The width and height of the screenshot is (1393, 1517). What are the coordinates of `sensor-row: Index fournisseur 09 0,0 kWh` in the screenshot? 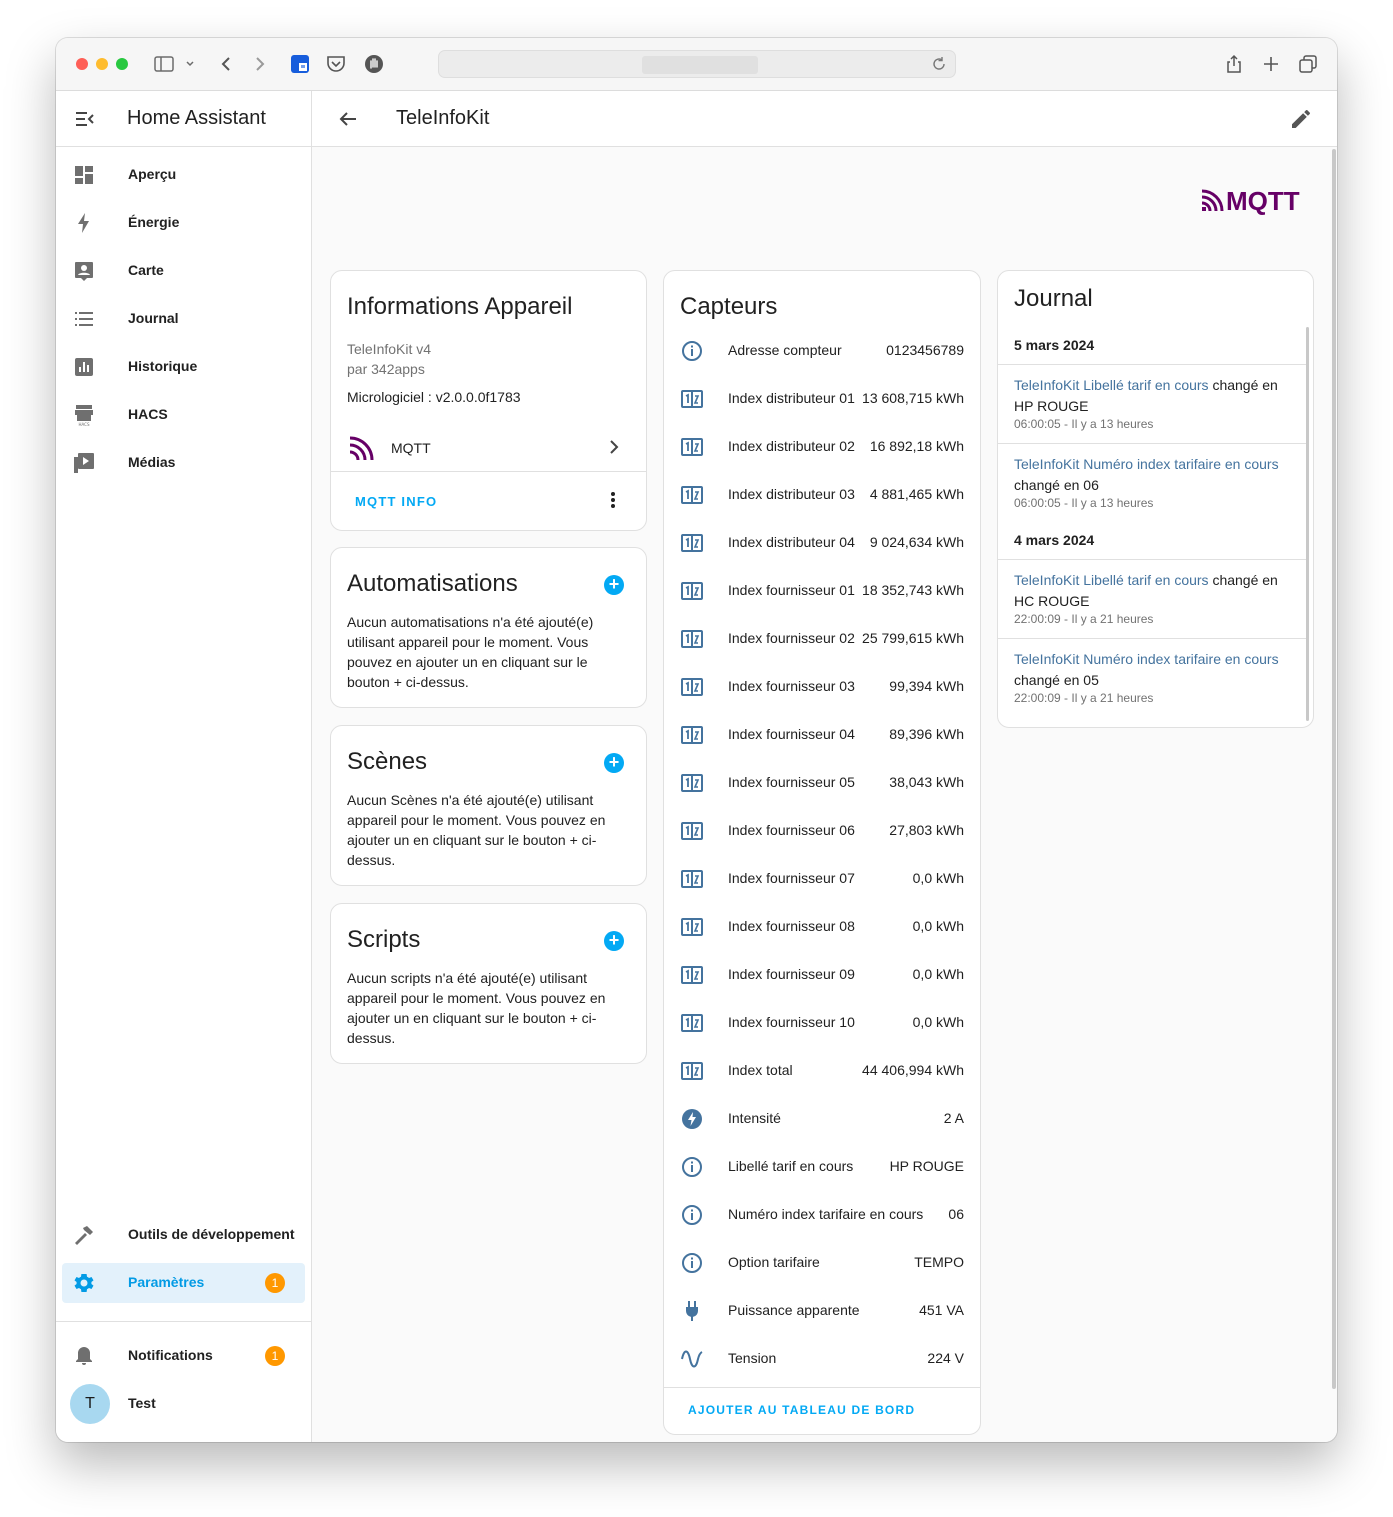 It's located at (822, 975).